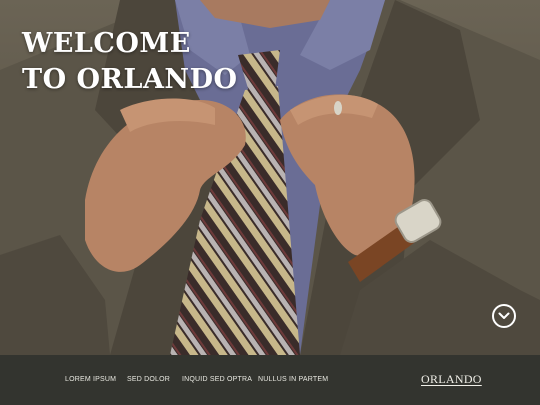 The width and height of the screenshot is (540, 405). I want to click on chevron-down-circle-icon, so click(504, 315).